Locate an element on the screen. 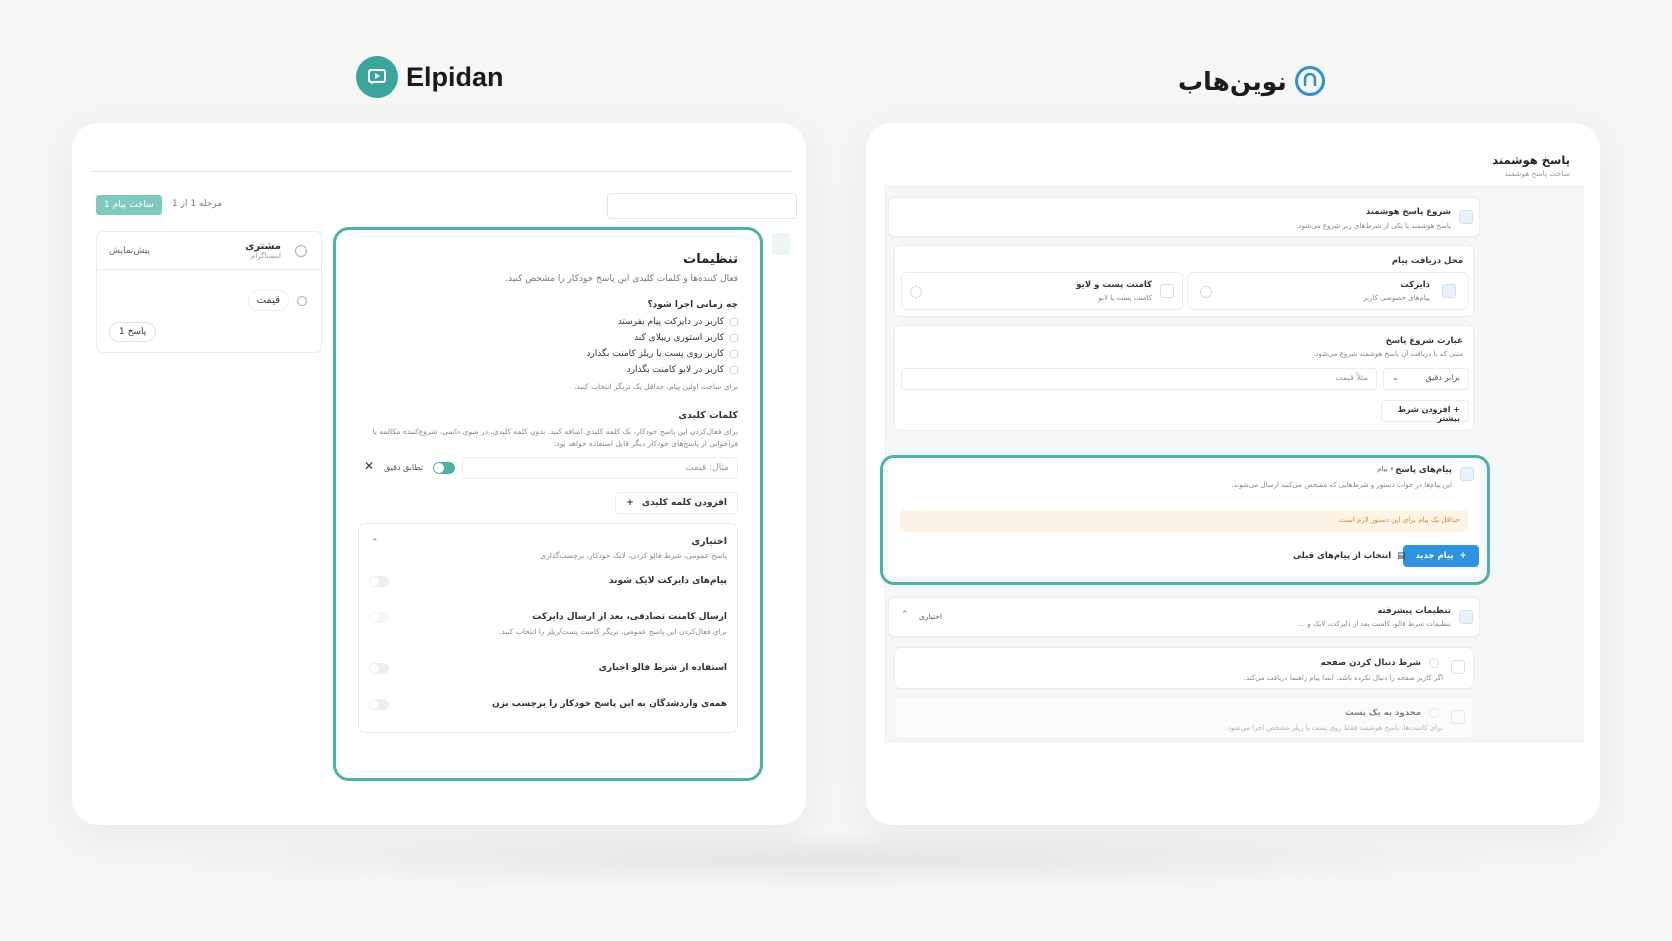 This screenshot has height=941, width=1672. customer-label: مشتری is located at coordinates (263, 246).